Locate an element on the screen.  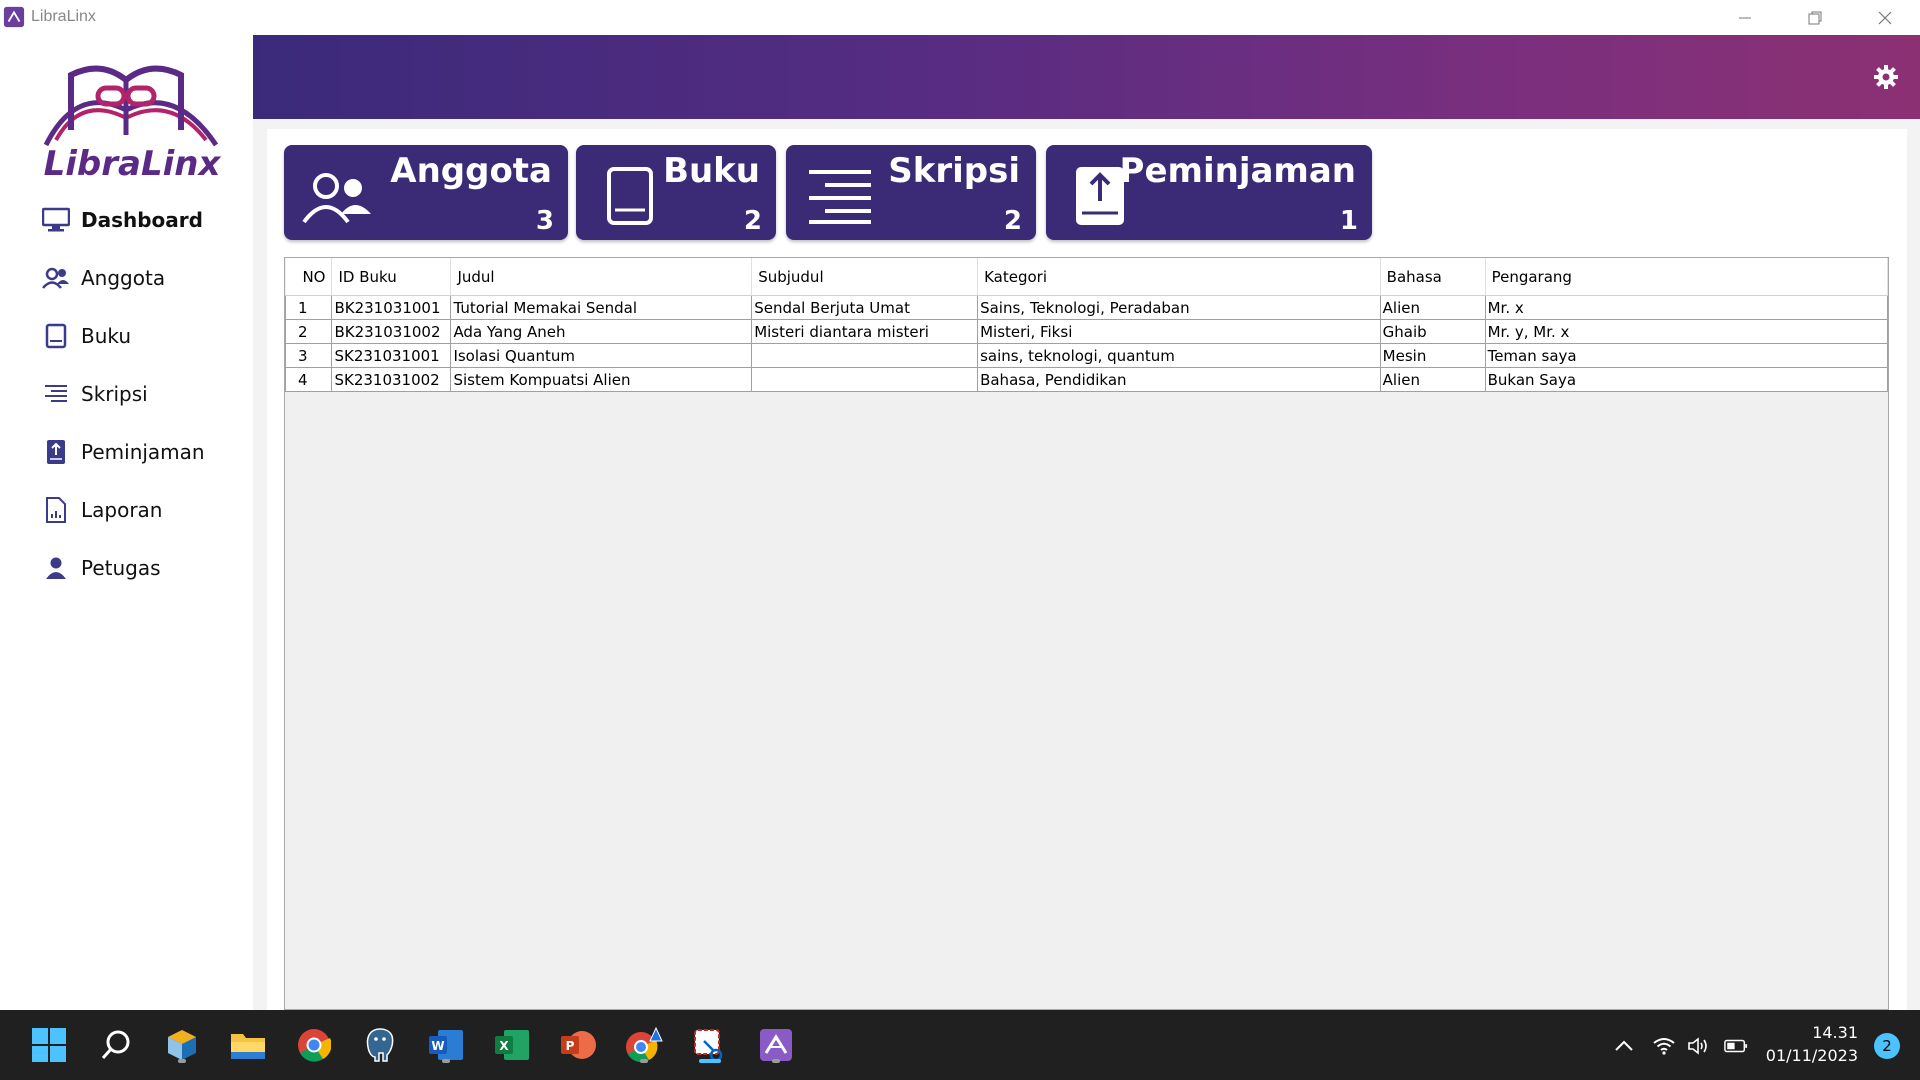
sidebar-item-peminjaman: Peminjaman is located at coordinates (122, 452).